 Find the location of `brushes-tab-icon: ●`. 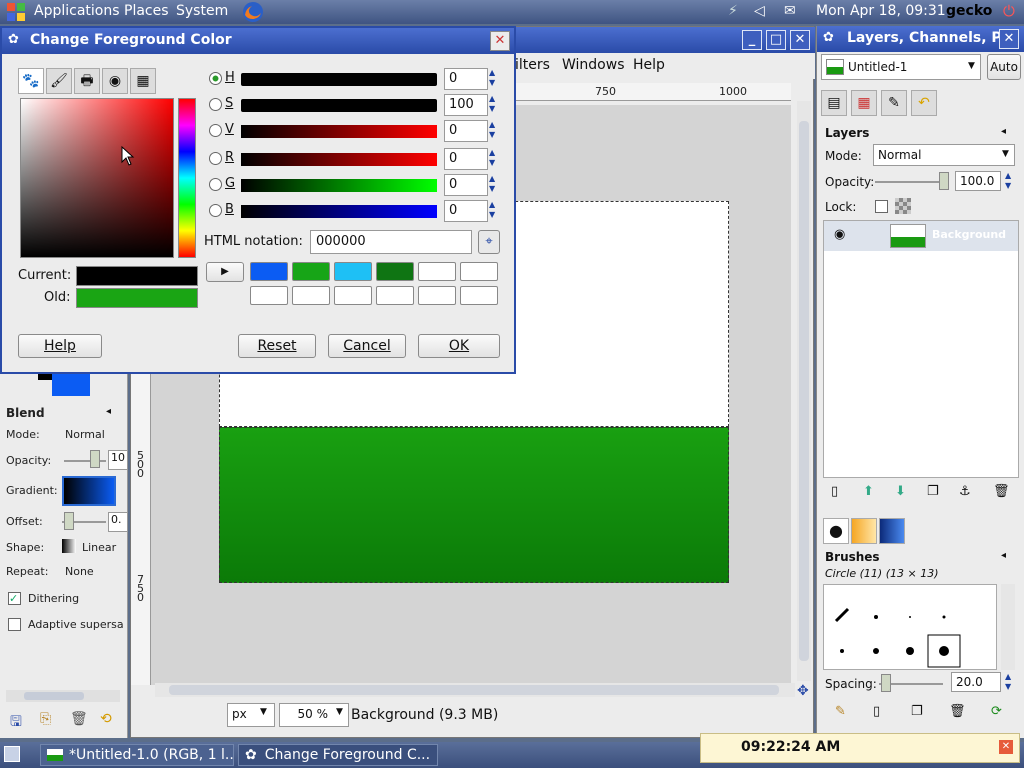

brushes-tab-icon: ● is located at coordinates (836, 531).